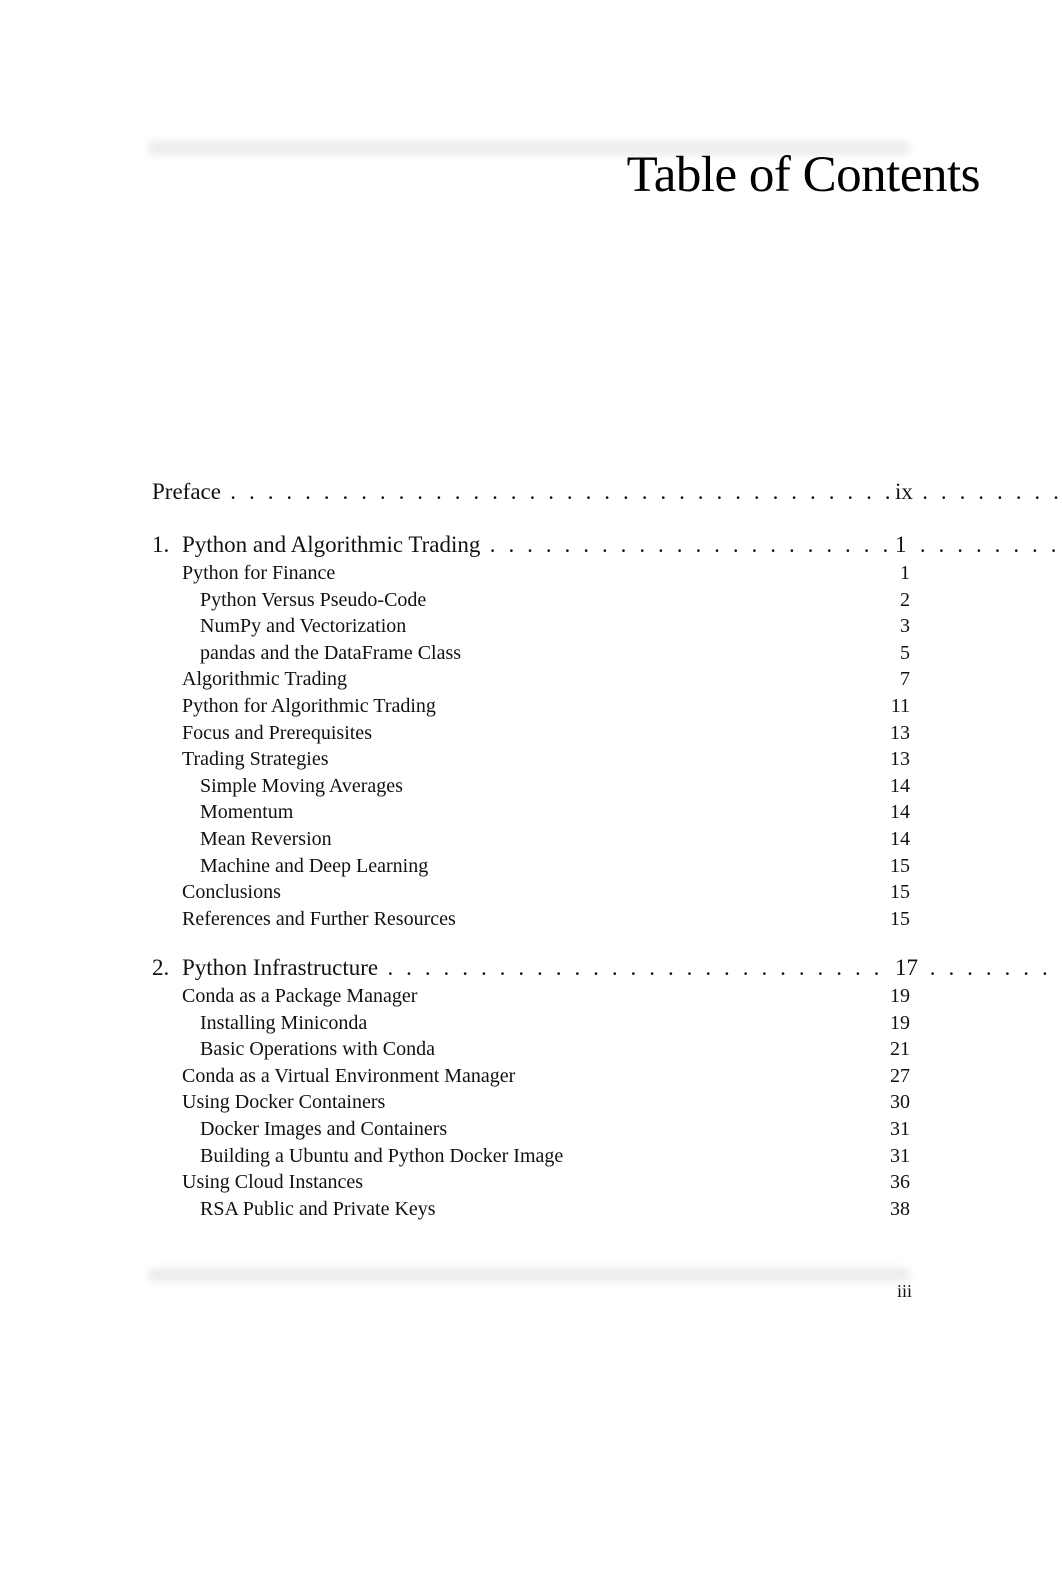  Describe the element at coordinates (904, 492) in the screenshot. I see `entry-page: ix` at that location.